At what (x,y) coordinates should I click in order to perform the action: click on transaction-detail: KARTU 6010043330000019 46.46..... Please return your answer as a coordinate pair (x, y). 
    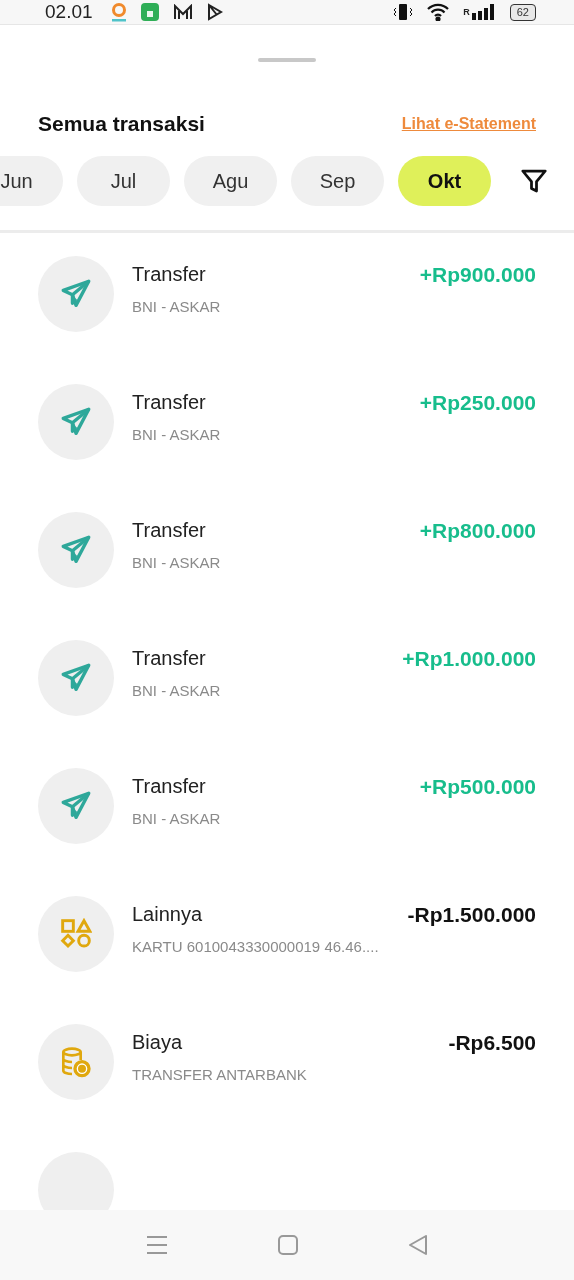
    Looking at the image, I should click on (256, 946).